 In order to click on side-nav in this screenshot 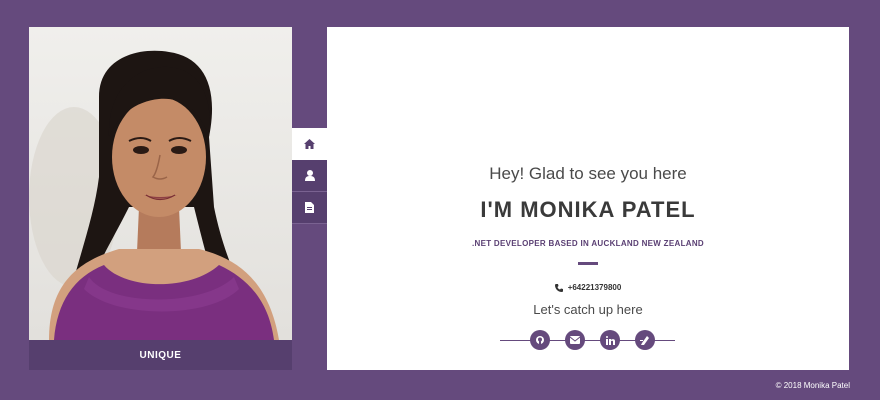, I will do `click(309, 176)`.